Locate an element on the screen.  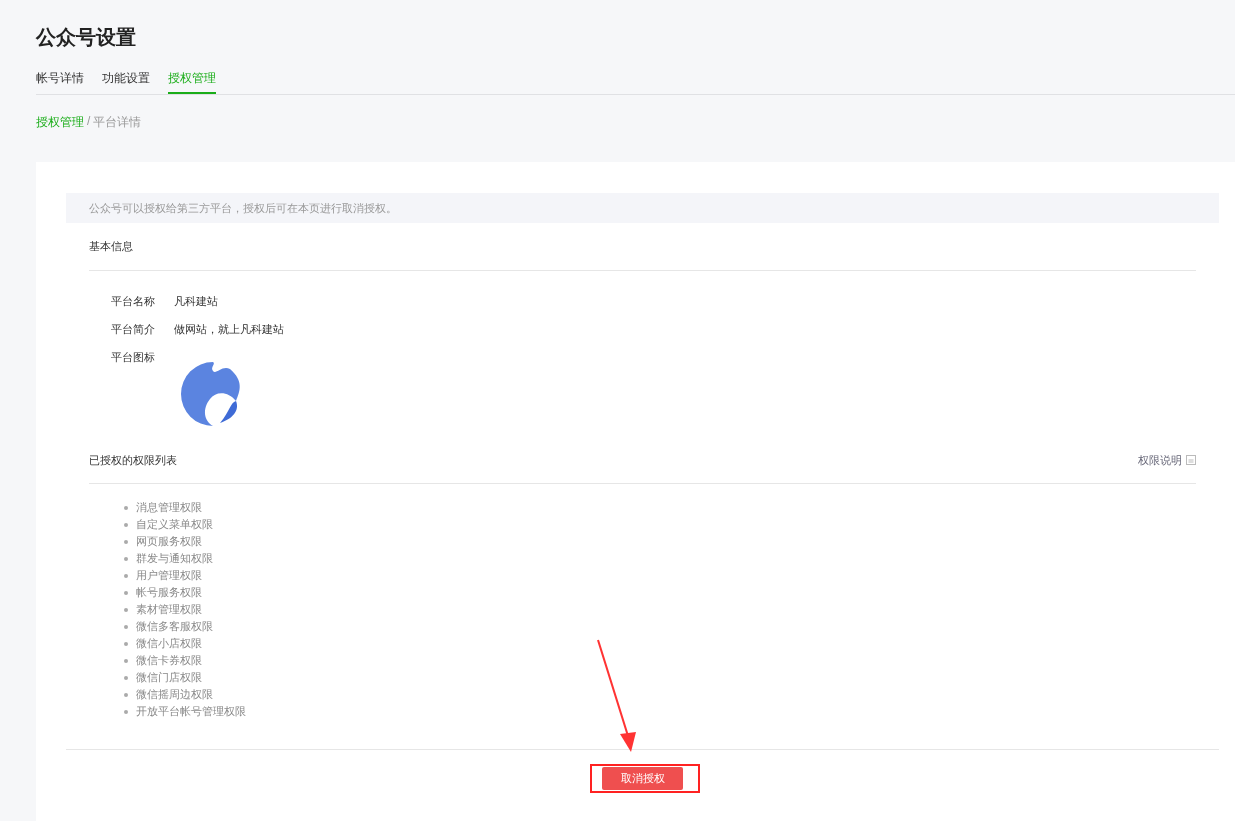
field-value: 做网站，就上凡科建站 is located at coordinates (229, 329).